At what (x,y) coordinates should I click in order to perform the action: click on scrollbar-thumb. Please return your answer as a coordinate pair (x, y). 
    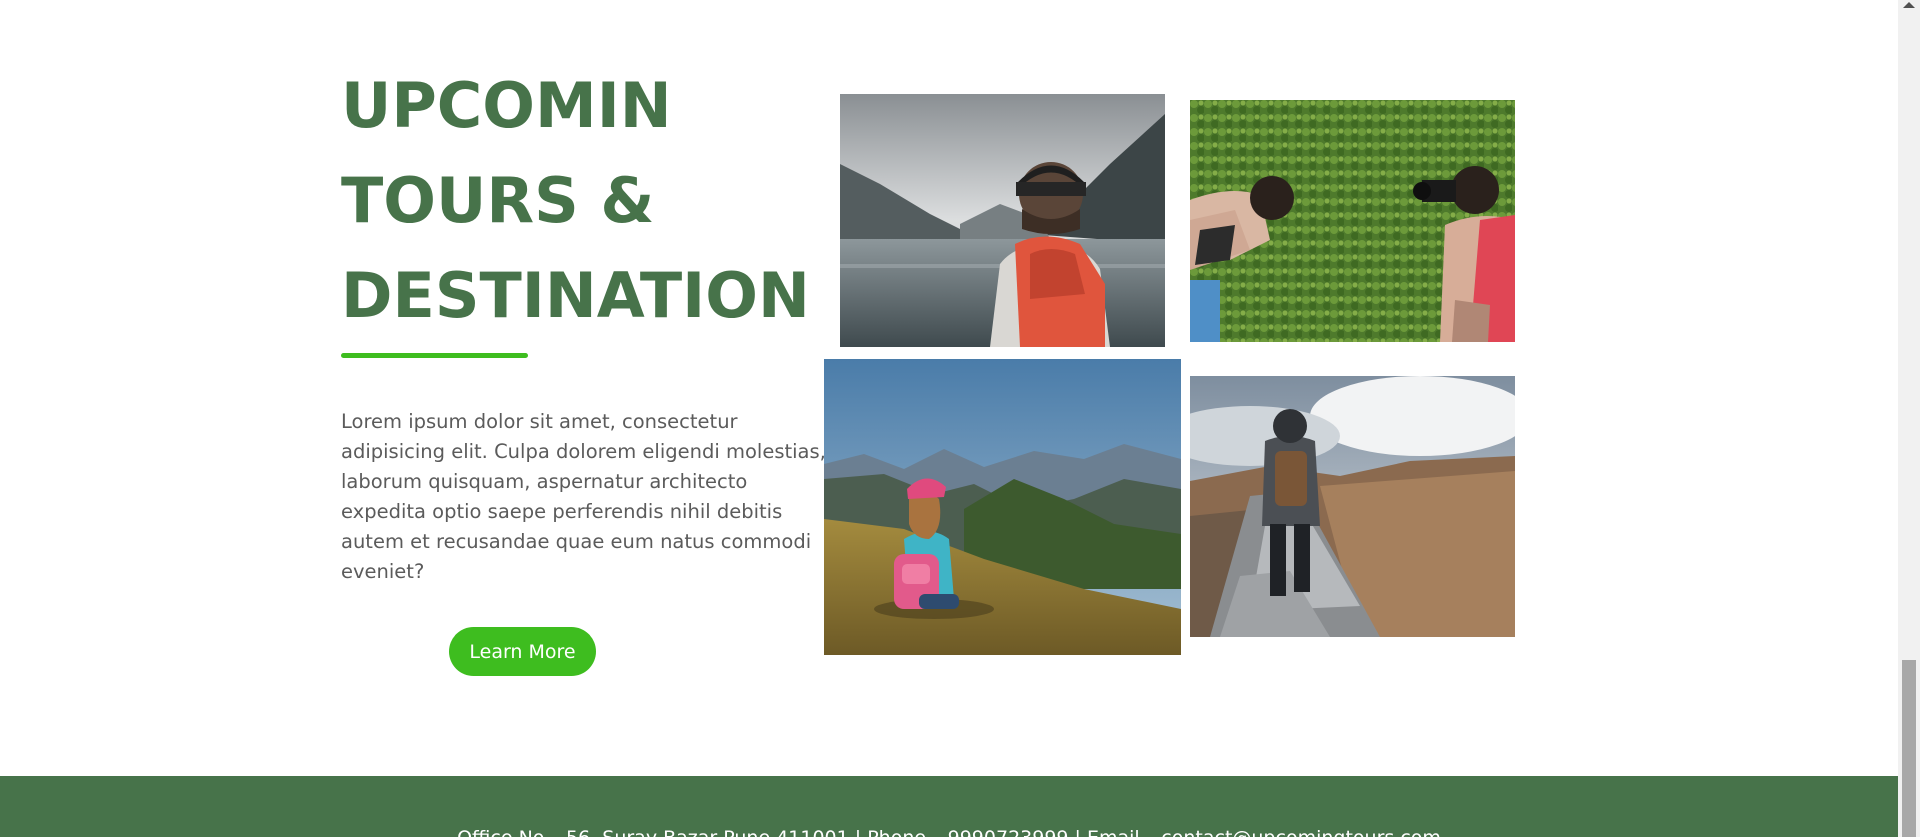
    Looking at the image, I should click on (1909, 748).